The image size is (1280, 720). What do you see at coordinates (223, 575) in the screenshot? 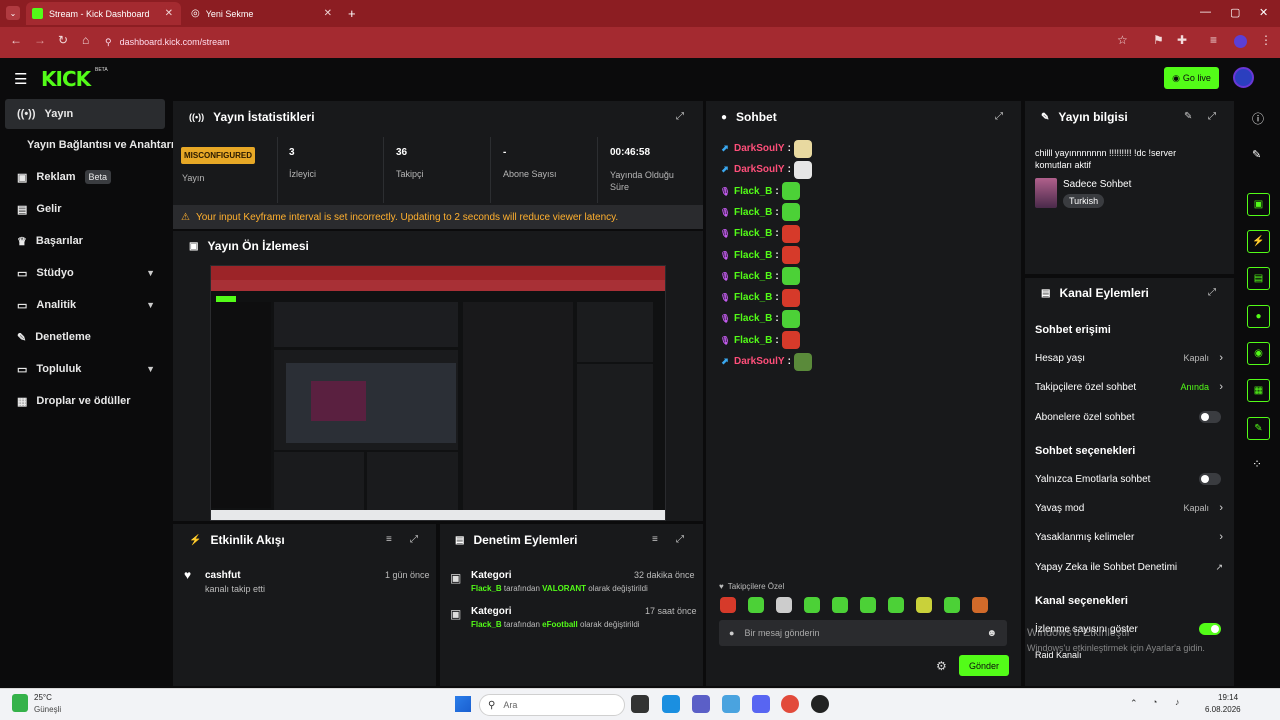
I see `activity-user: cashfut` at bounding box center [223, 575].